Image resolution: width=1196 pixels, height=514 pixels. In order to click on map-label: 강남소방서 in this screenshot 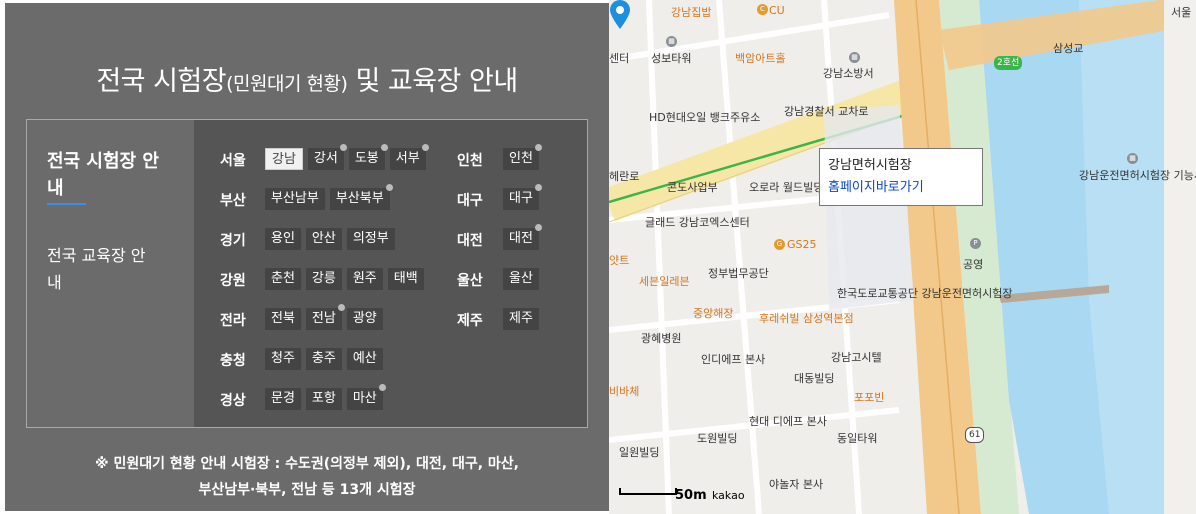, I will do `click(848, 73)`.